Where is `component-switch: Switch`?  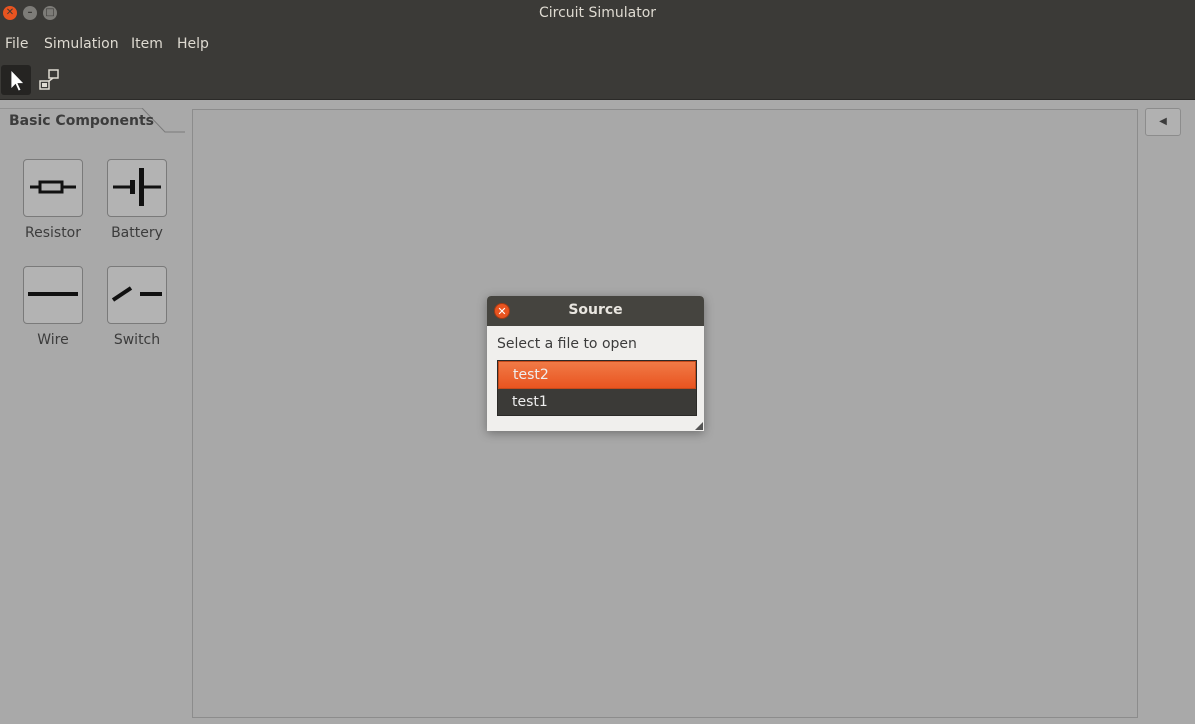 component-switch: Switch is located at coordinates (137, 307).